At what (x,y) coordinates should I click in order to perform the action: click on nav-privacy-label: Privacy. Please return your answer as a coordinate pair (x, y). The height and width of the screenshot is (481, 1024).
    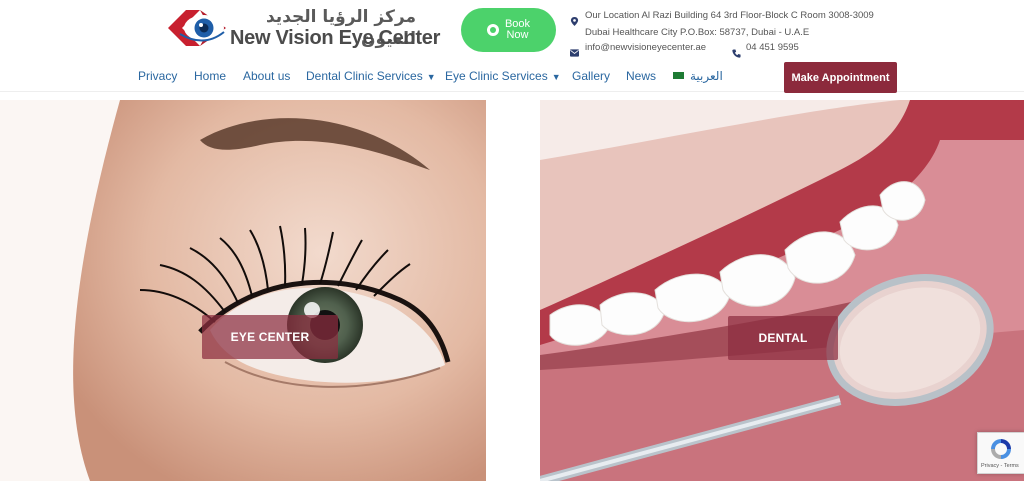
    Looking at the image, I should click on (158, 76).